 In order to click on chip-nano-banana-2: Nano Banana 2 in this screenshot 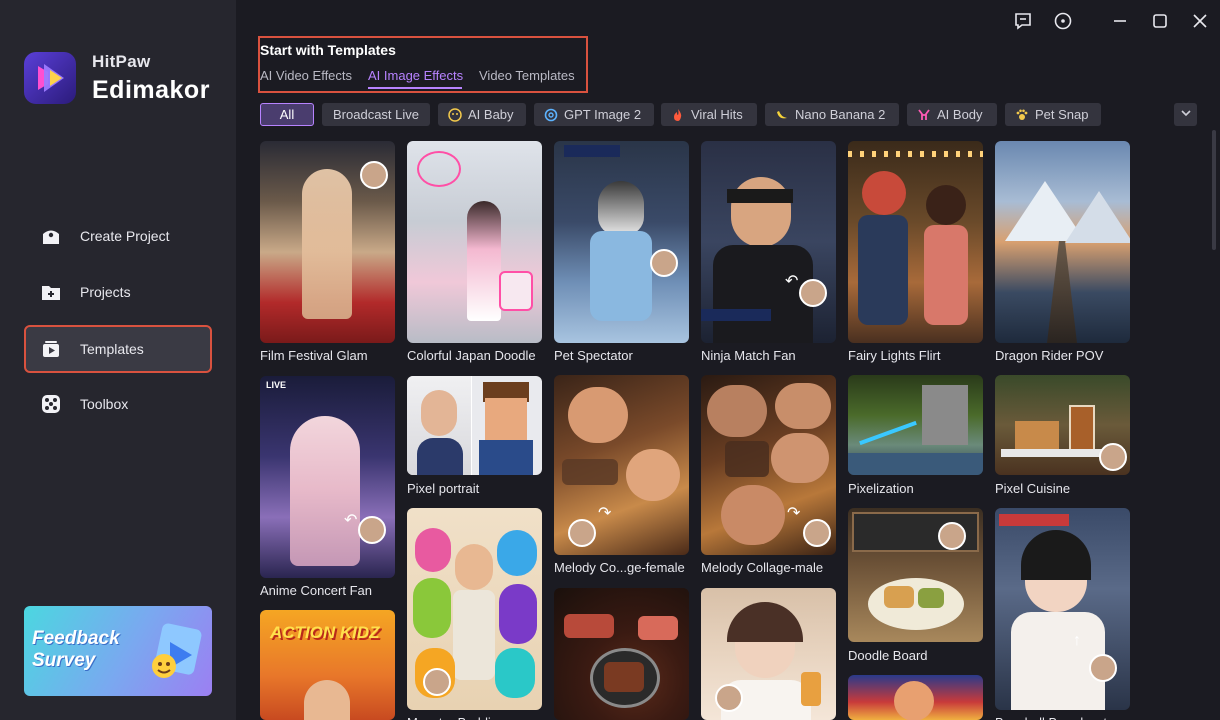, I will do `click(832, 114)`.